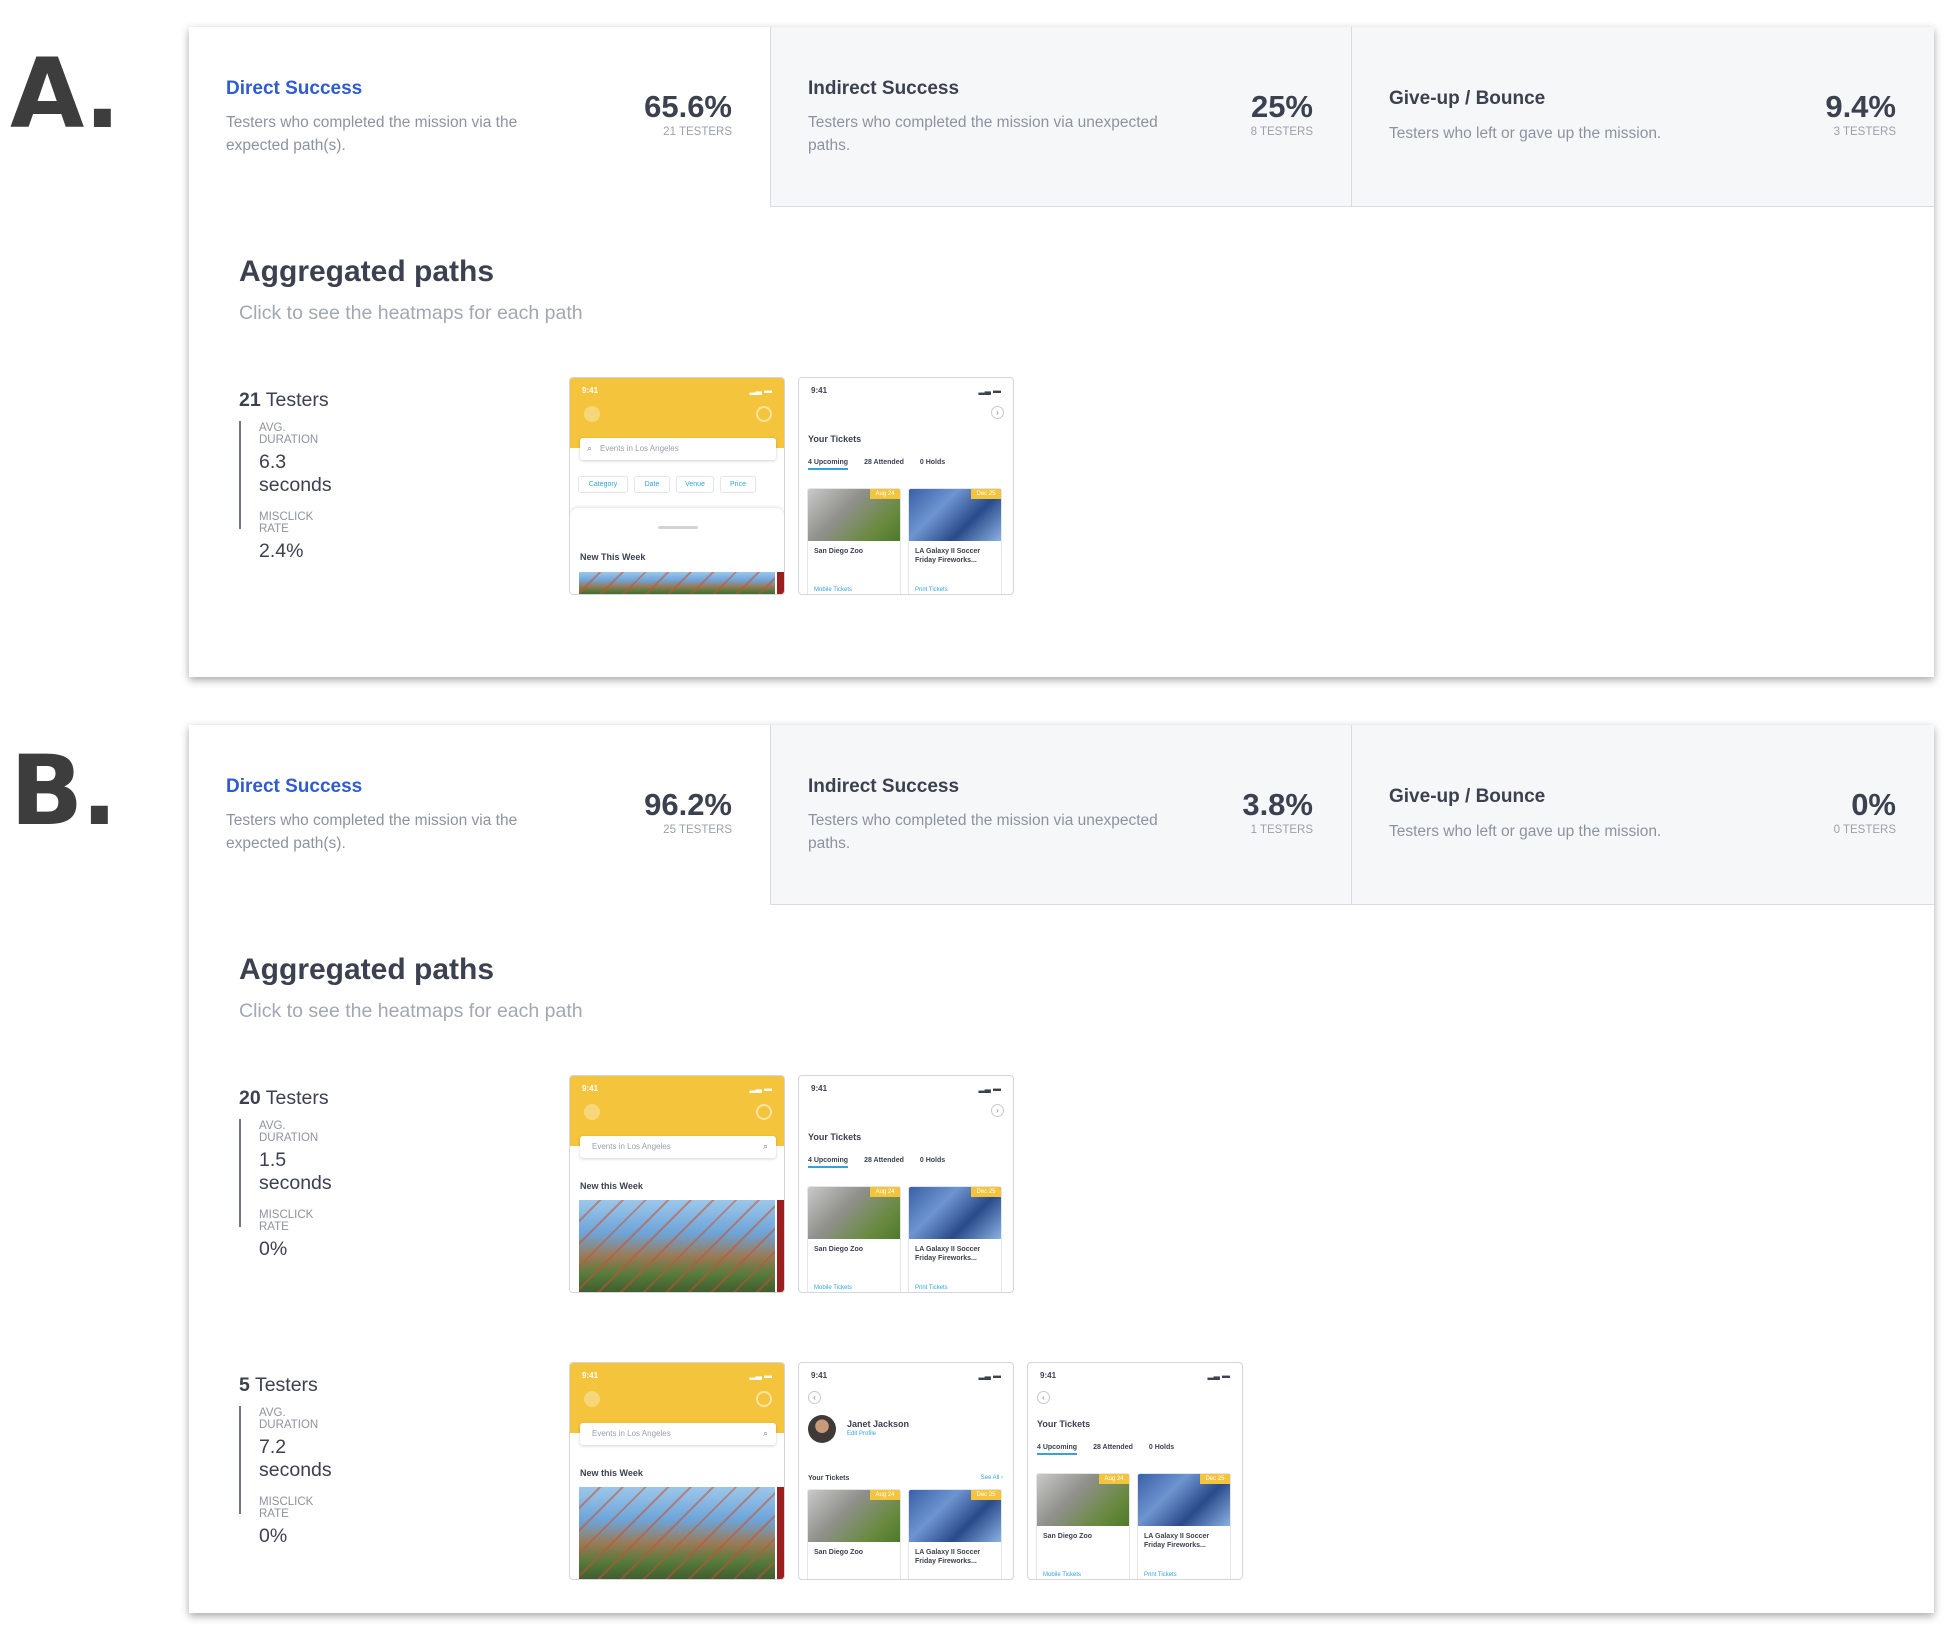 This screenshot has width=1956, height=1630. What do you see at coordinates (838, 1249) in the screenshot?
I see `ticket-title: San Diego Zoo` at bounding box center [838, 1249].